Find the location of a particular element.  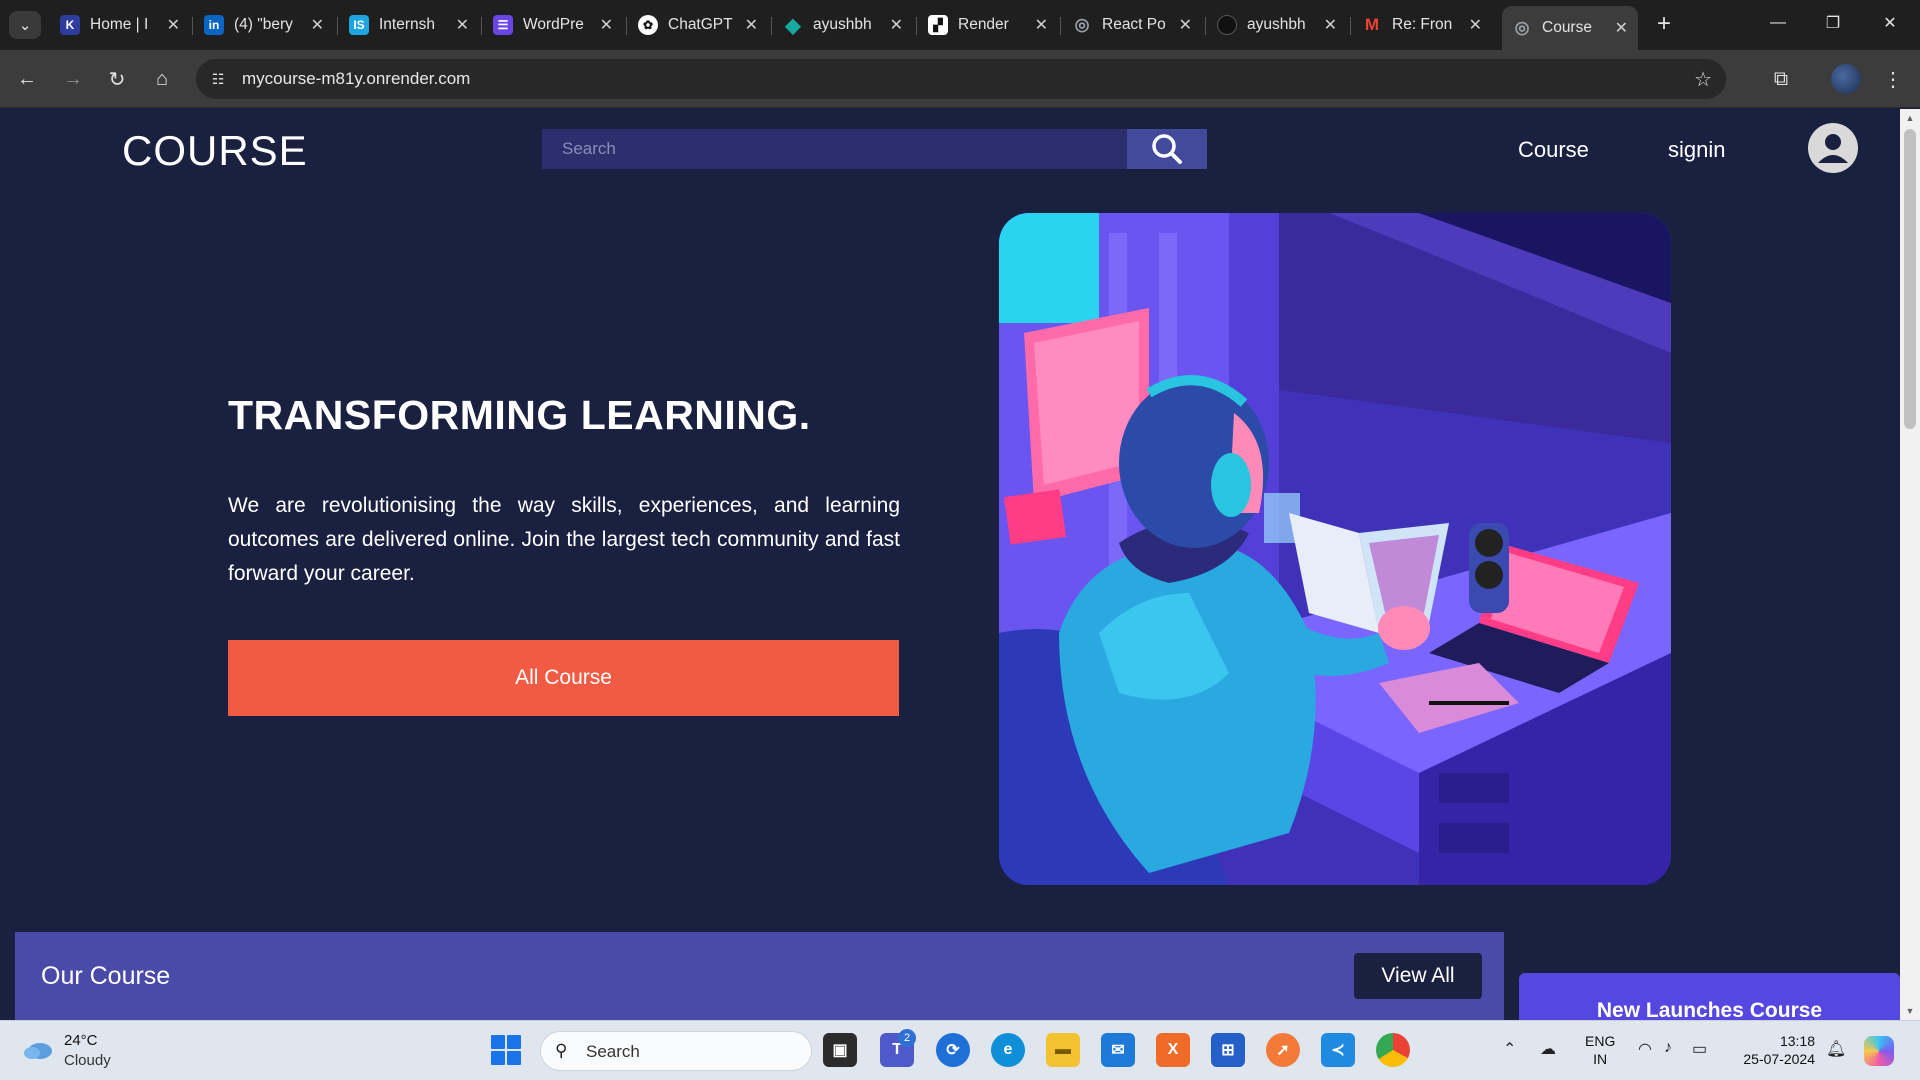

wordpress-forms-icon: ☰ is located at coordinates (503, 25).